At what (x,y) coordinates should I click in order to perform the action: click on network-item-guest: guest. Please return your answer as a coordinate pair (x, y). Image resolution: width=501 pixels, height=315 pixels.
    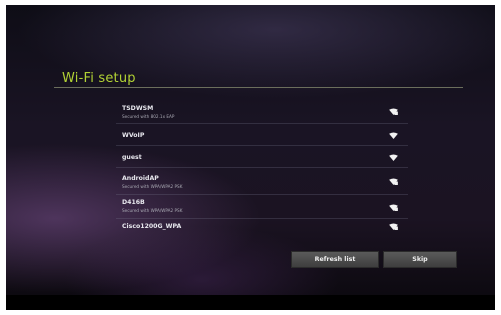
    Looking at the image, I should click on (262, 157).